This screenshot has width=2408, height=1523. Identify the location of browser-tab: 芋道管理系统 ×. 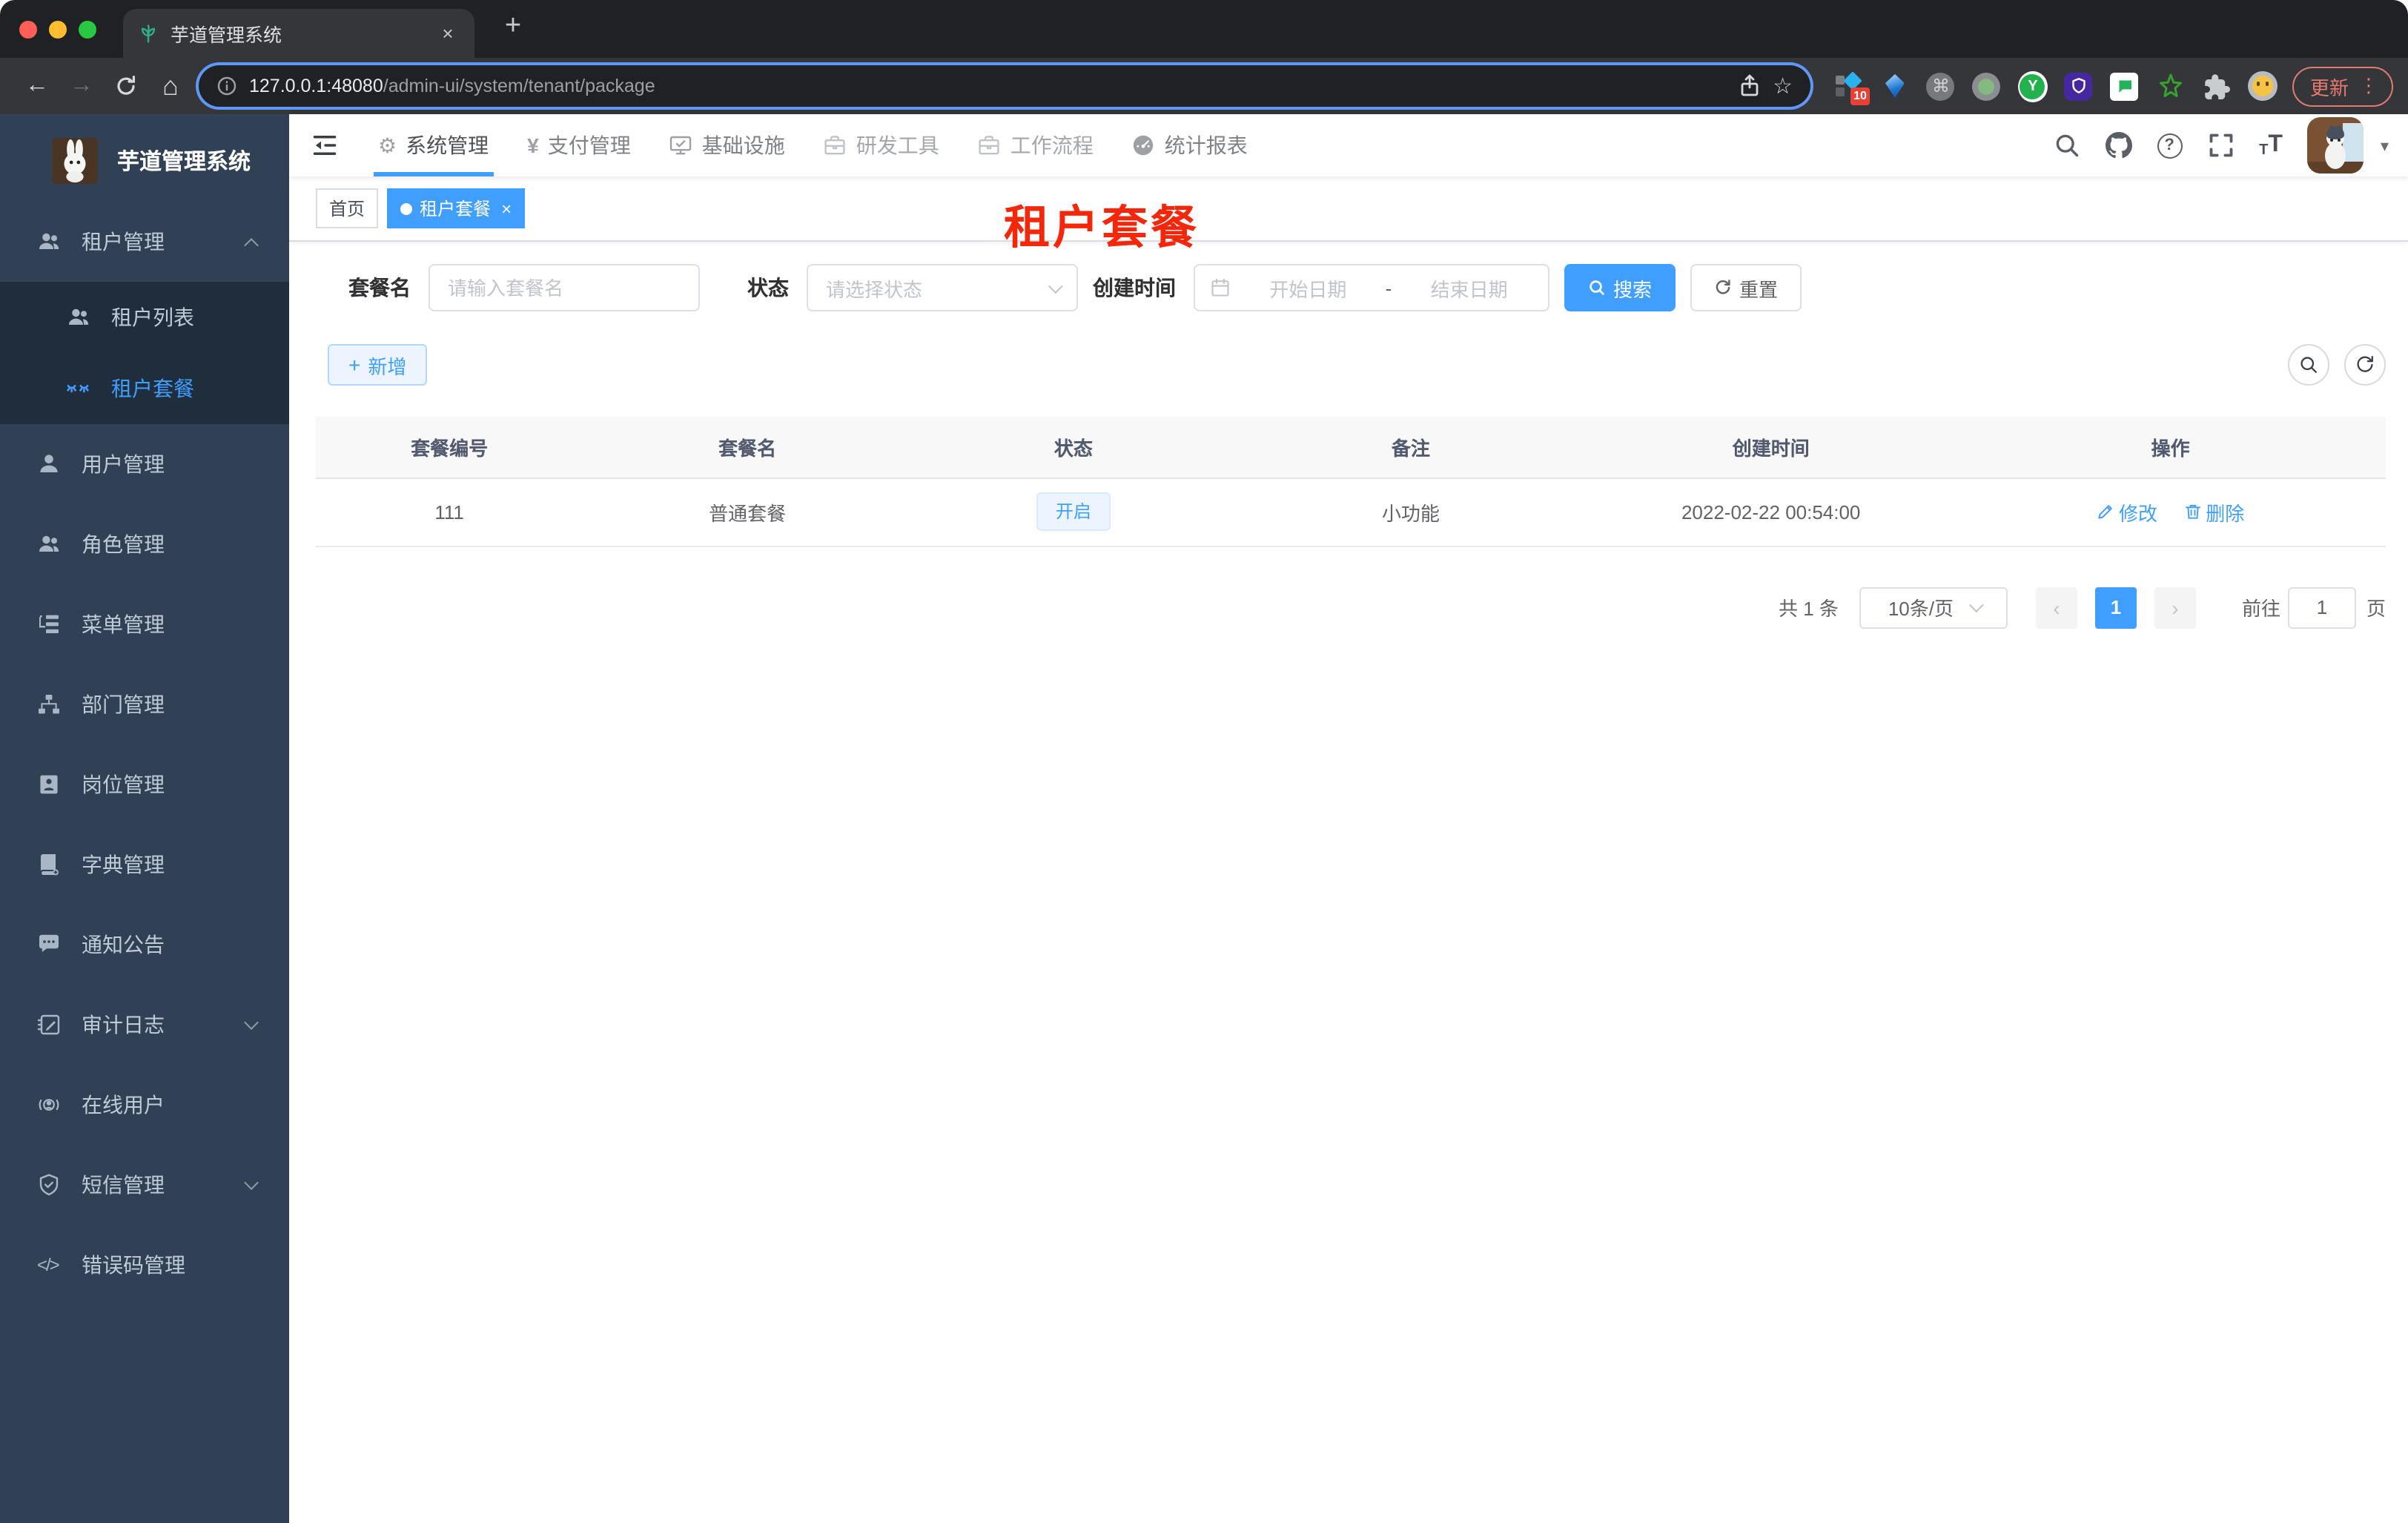
(298, 33).